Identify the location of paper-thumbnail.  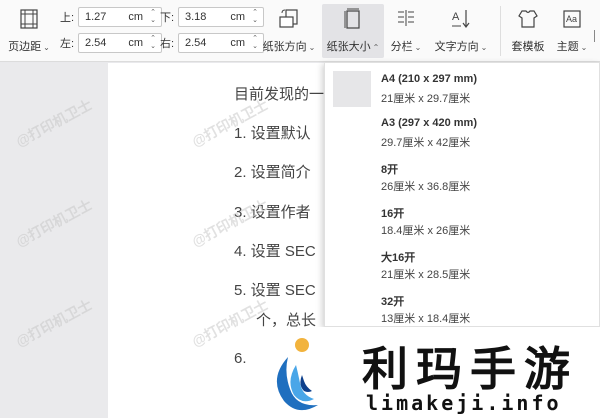
(352, 89).